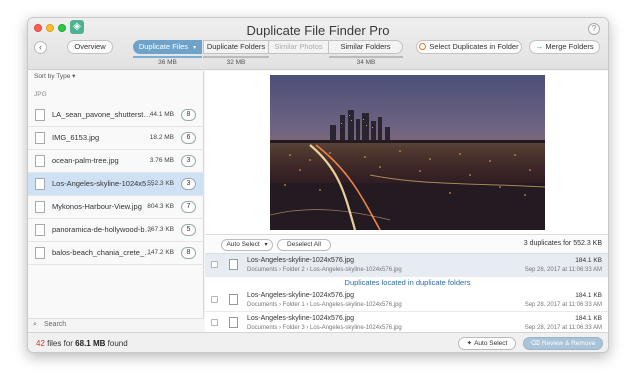  Describe the element at coordinates (55, 324) in the screenshot. I see `search-placeholder: Search` at that location.